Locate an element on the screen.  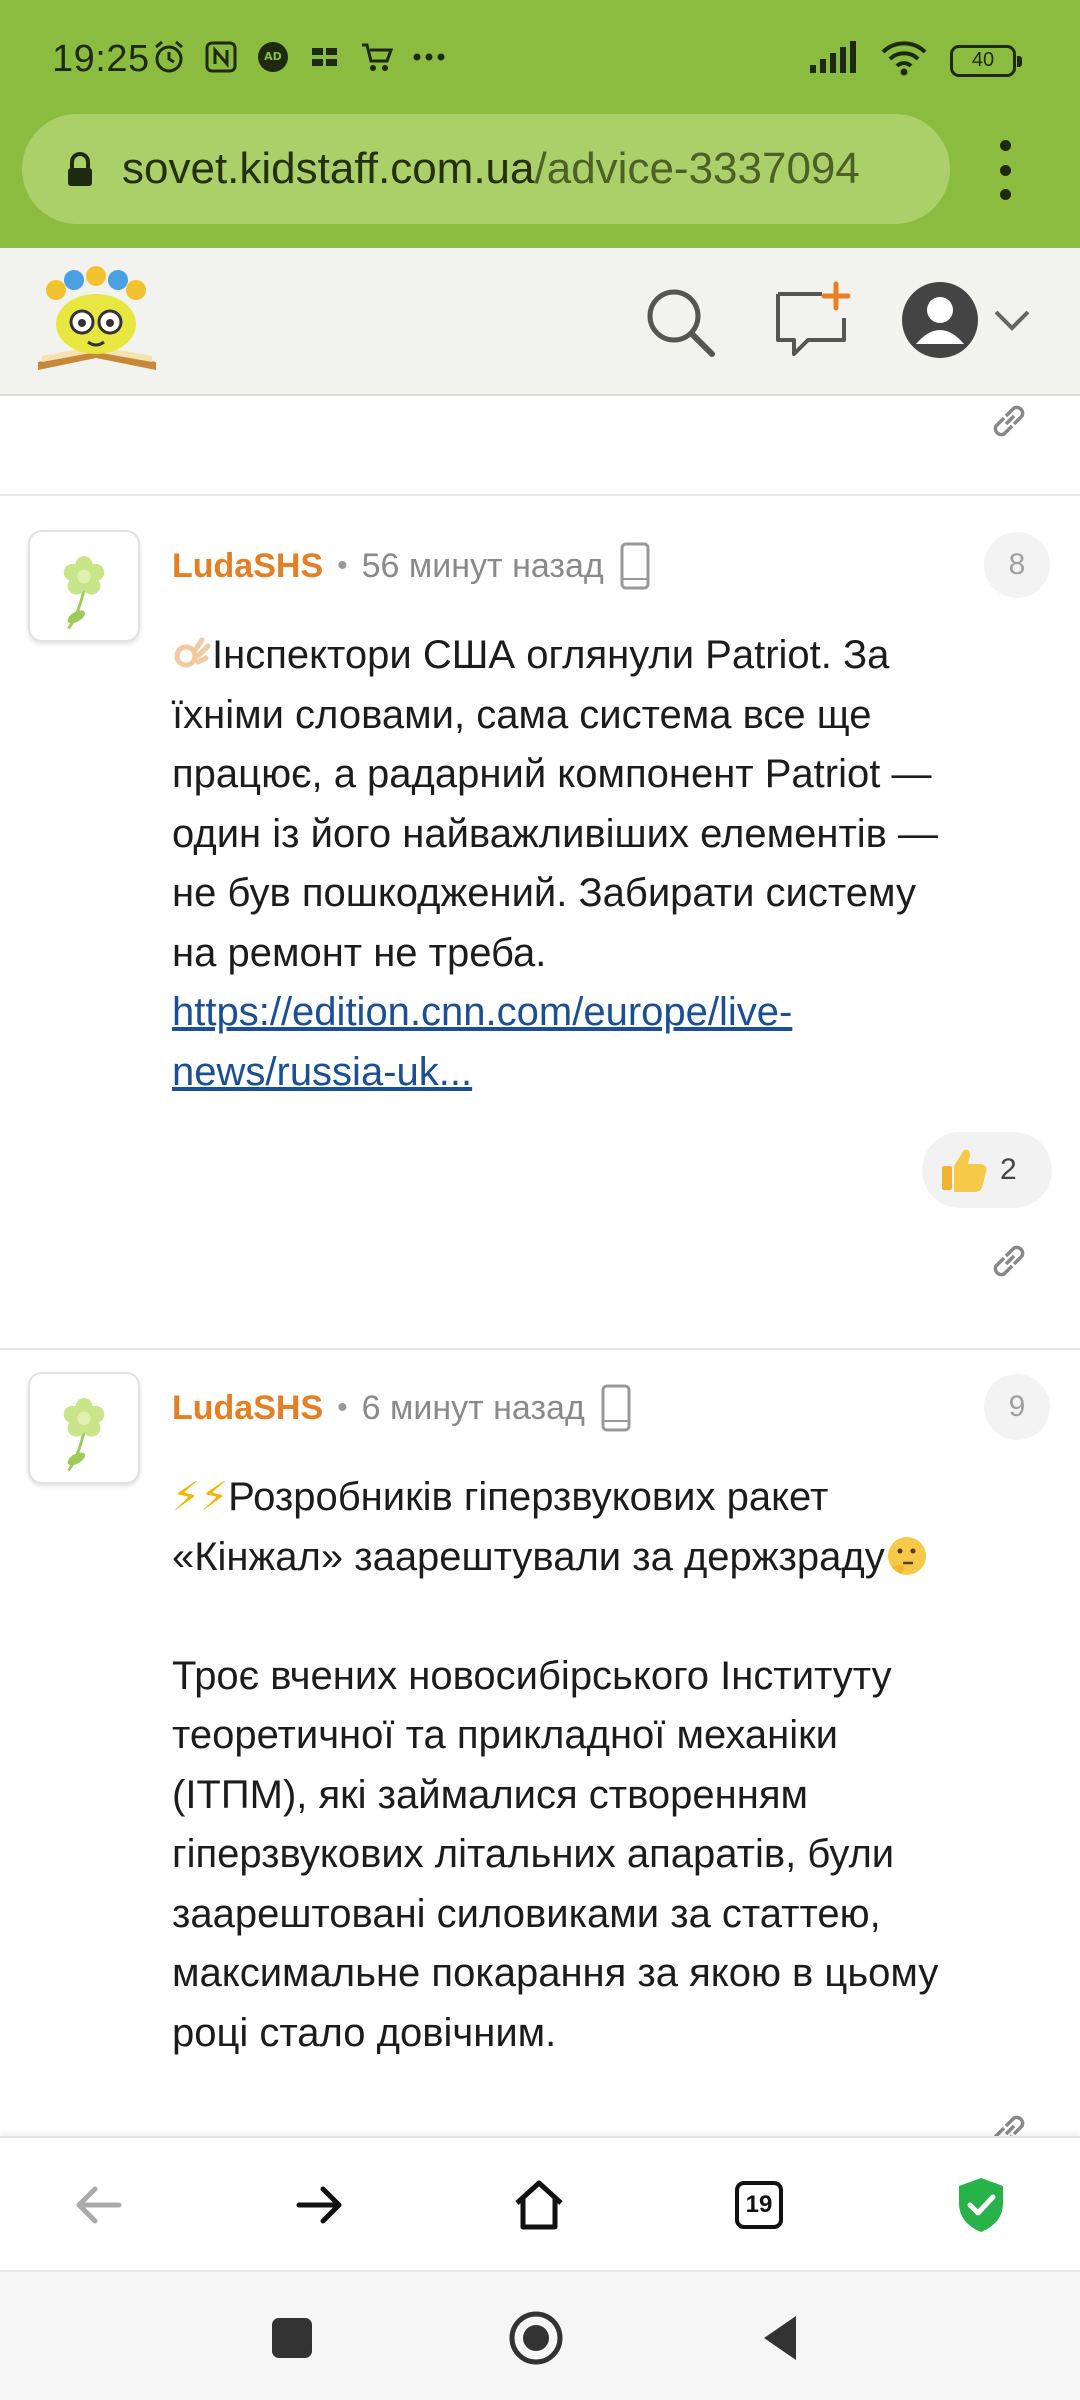
comment-text-line: максимальне покарання за якою в цьому is located at coordinates (555, 1973).